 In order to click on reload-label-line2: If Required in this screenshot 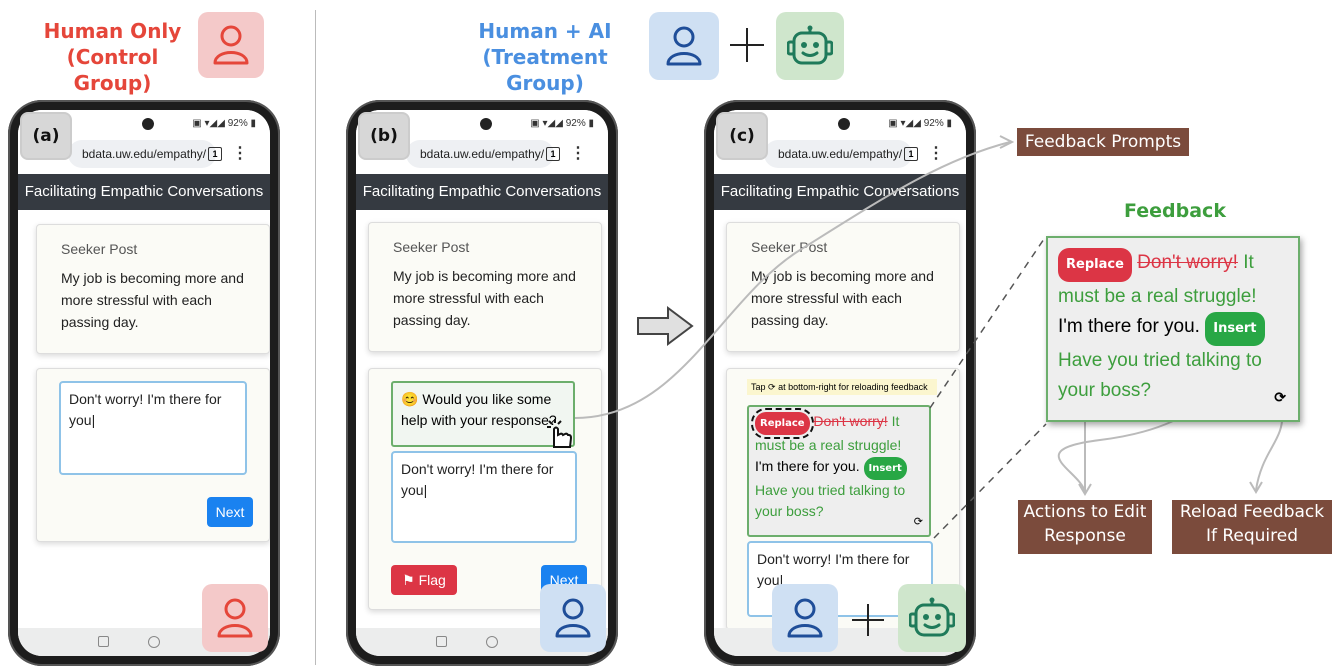, I will do `click(1252, 536)`.